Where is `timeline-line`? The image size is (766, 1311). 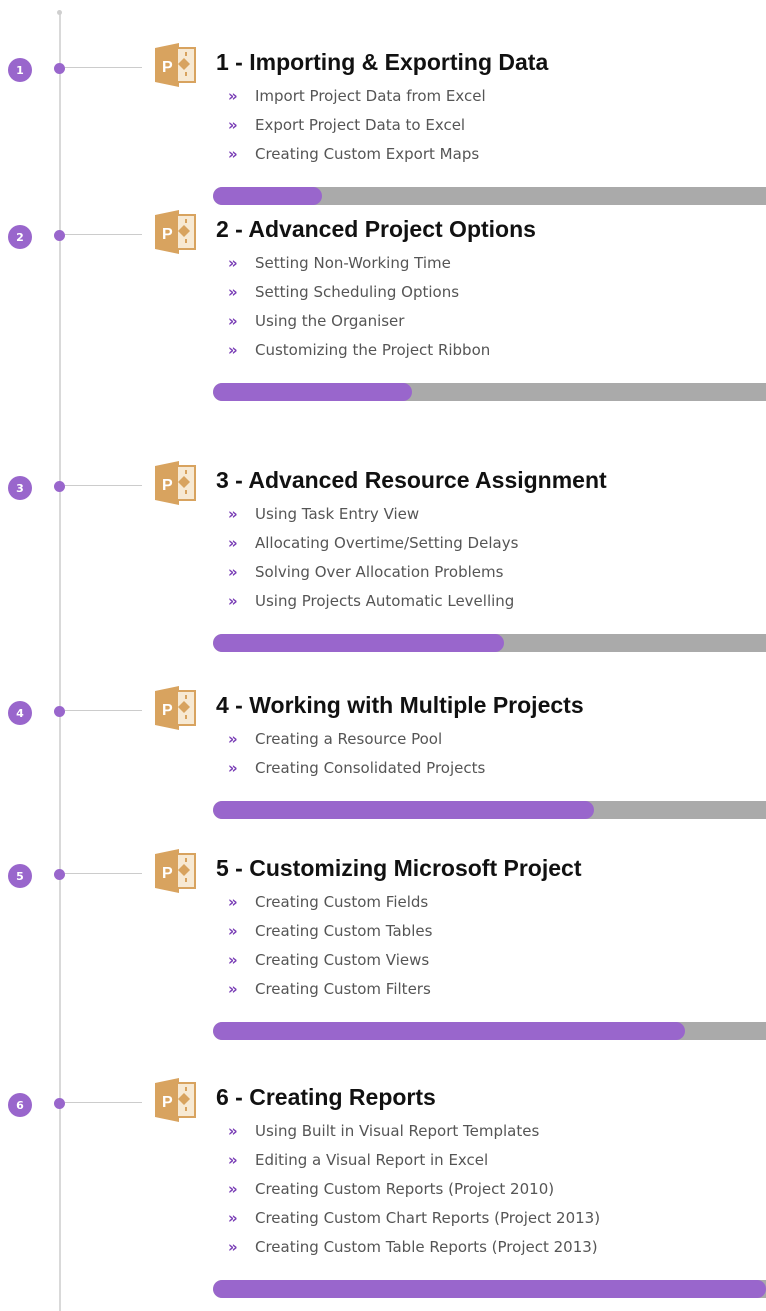 timeline-line is located at coordinates (60, 661).